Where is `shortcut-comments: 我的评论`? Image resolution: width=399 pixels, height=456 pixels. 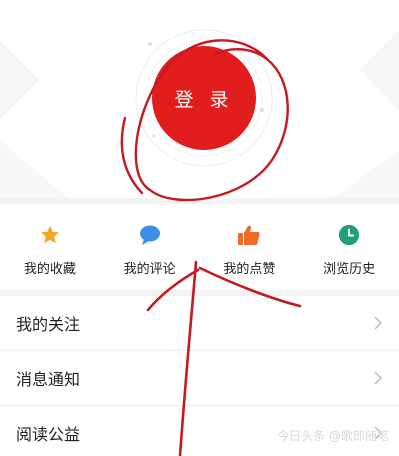 shortcut-comments: 我的评论 is located at coordinates (150, 247).